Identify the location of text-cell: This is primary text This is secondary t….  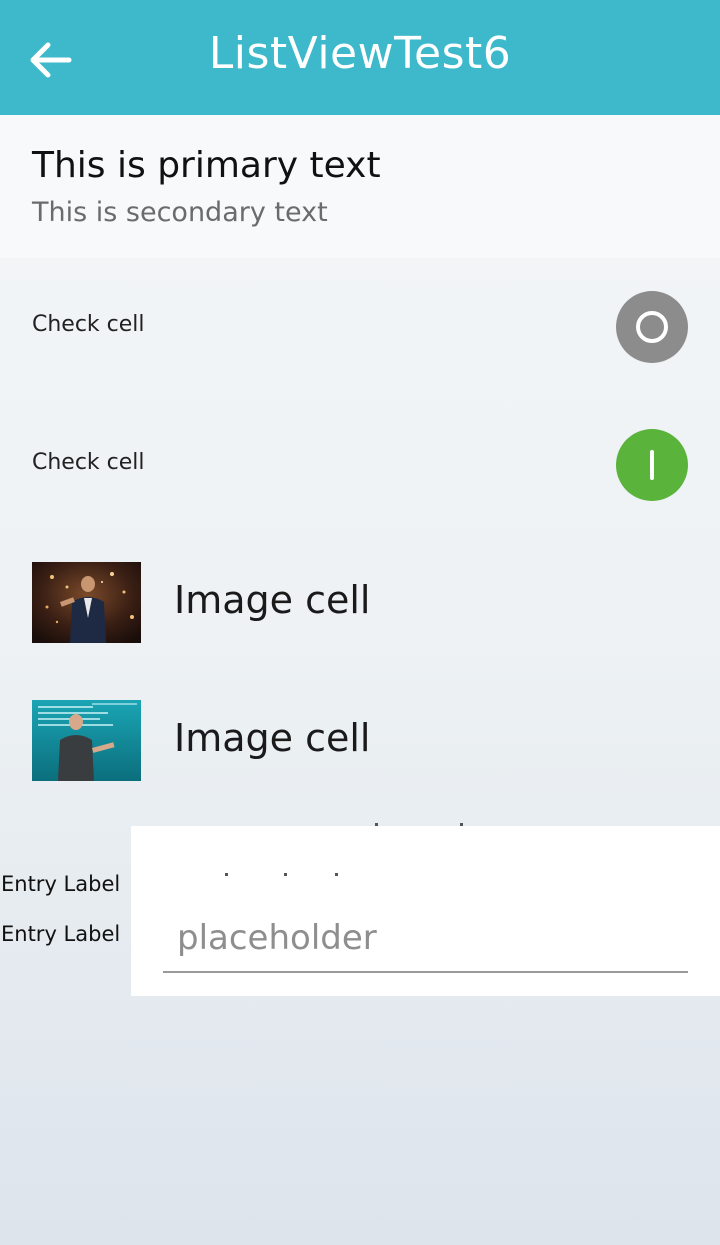
(360, 186).